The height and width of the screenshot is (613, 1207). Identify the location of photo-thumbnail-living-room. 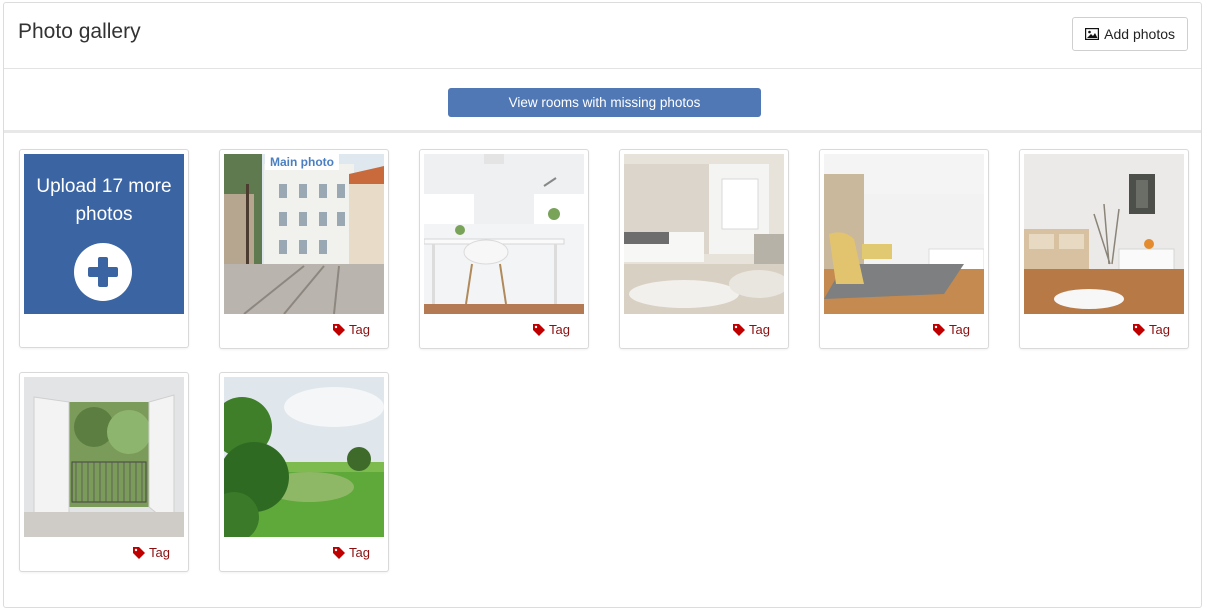
(1104, 234).